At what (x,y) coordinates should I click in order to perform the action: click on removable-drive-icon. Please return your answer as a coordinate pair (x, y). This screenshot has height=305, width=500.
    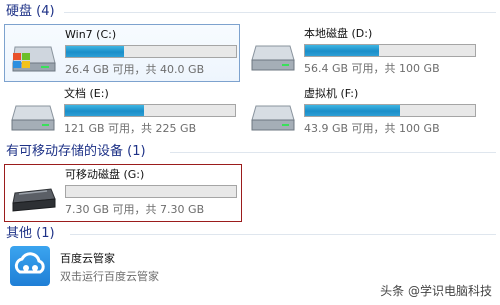
    Looking at the image, I should click on (34, 200).